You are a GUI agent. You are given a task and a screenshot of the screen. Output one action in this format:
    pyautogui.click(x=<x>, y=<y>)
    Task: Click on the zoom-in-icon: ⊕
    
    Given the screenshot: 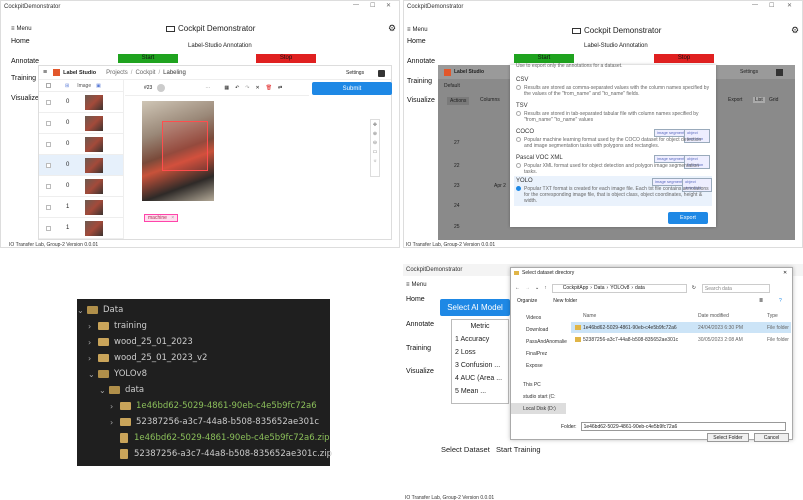 What is the action you would take?
    pyautogui.click(x=375, y=134)
    